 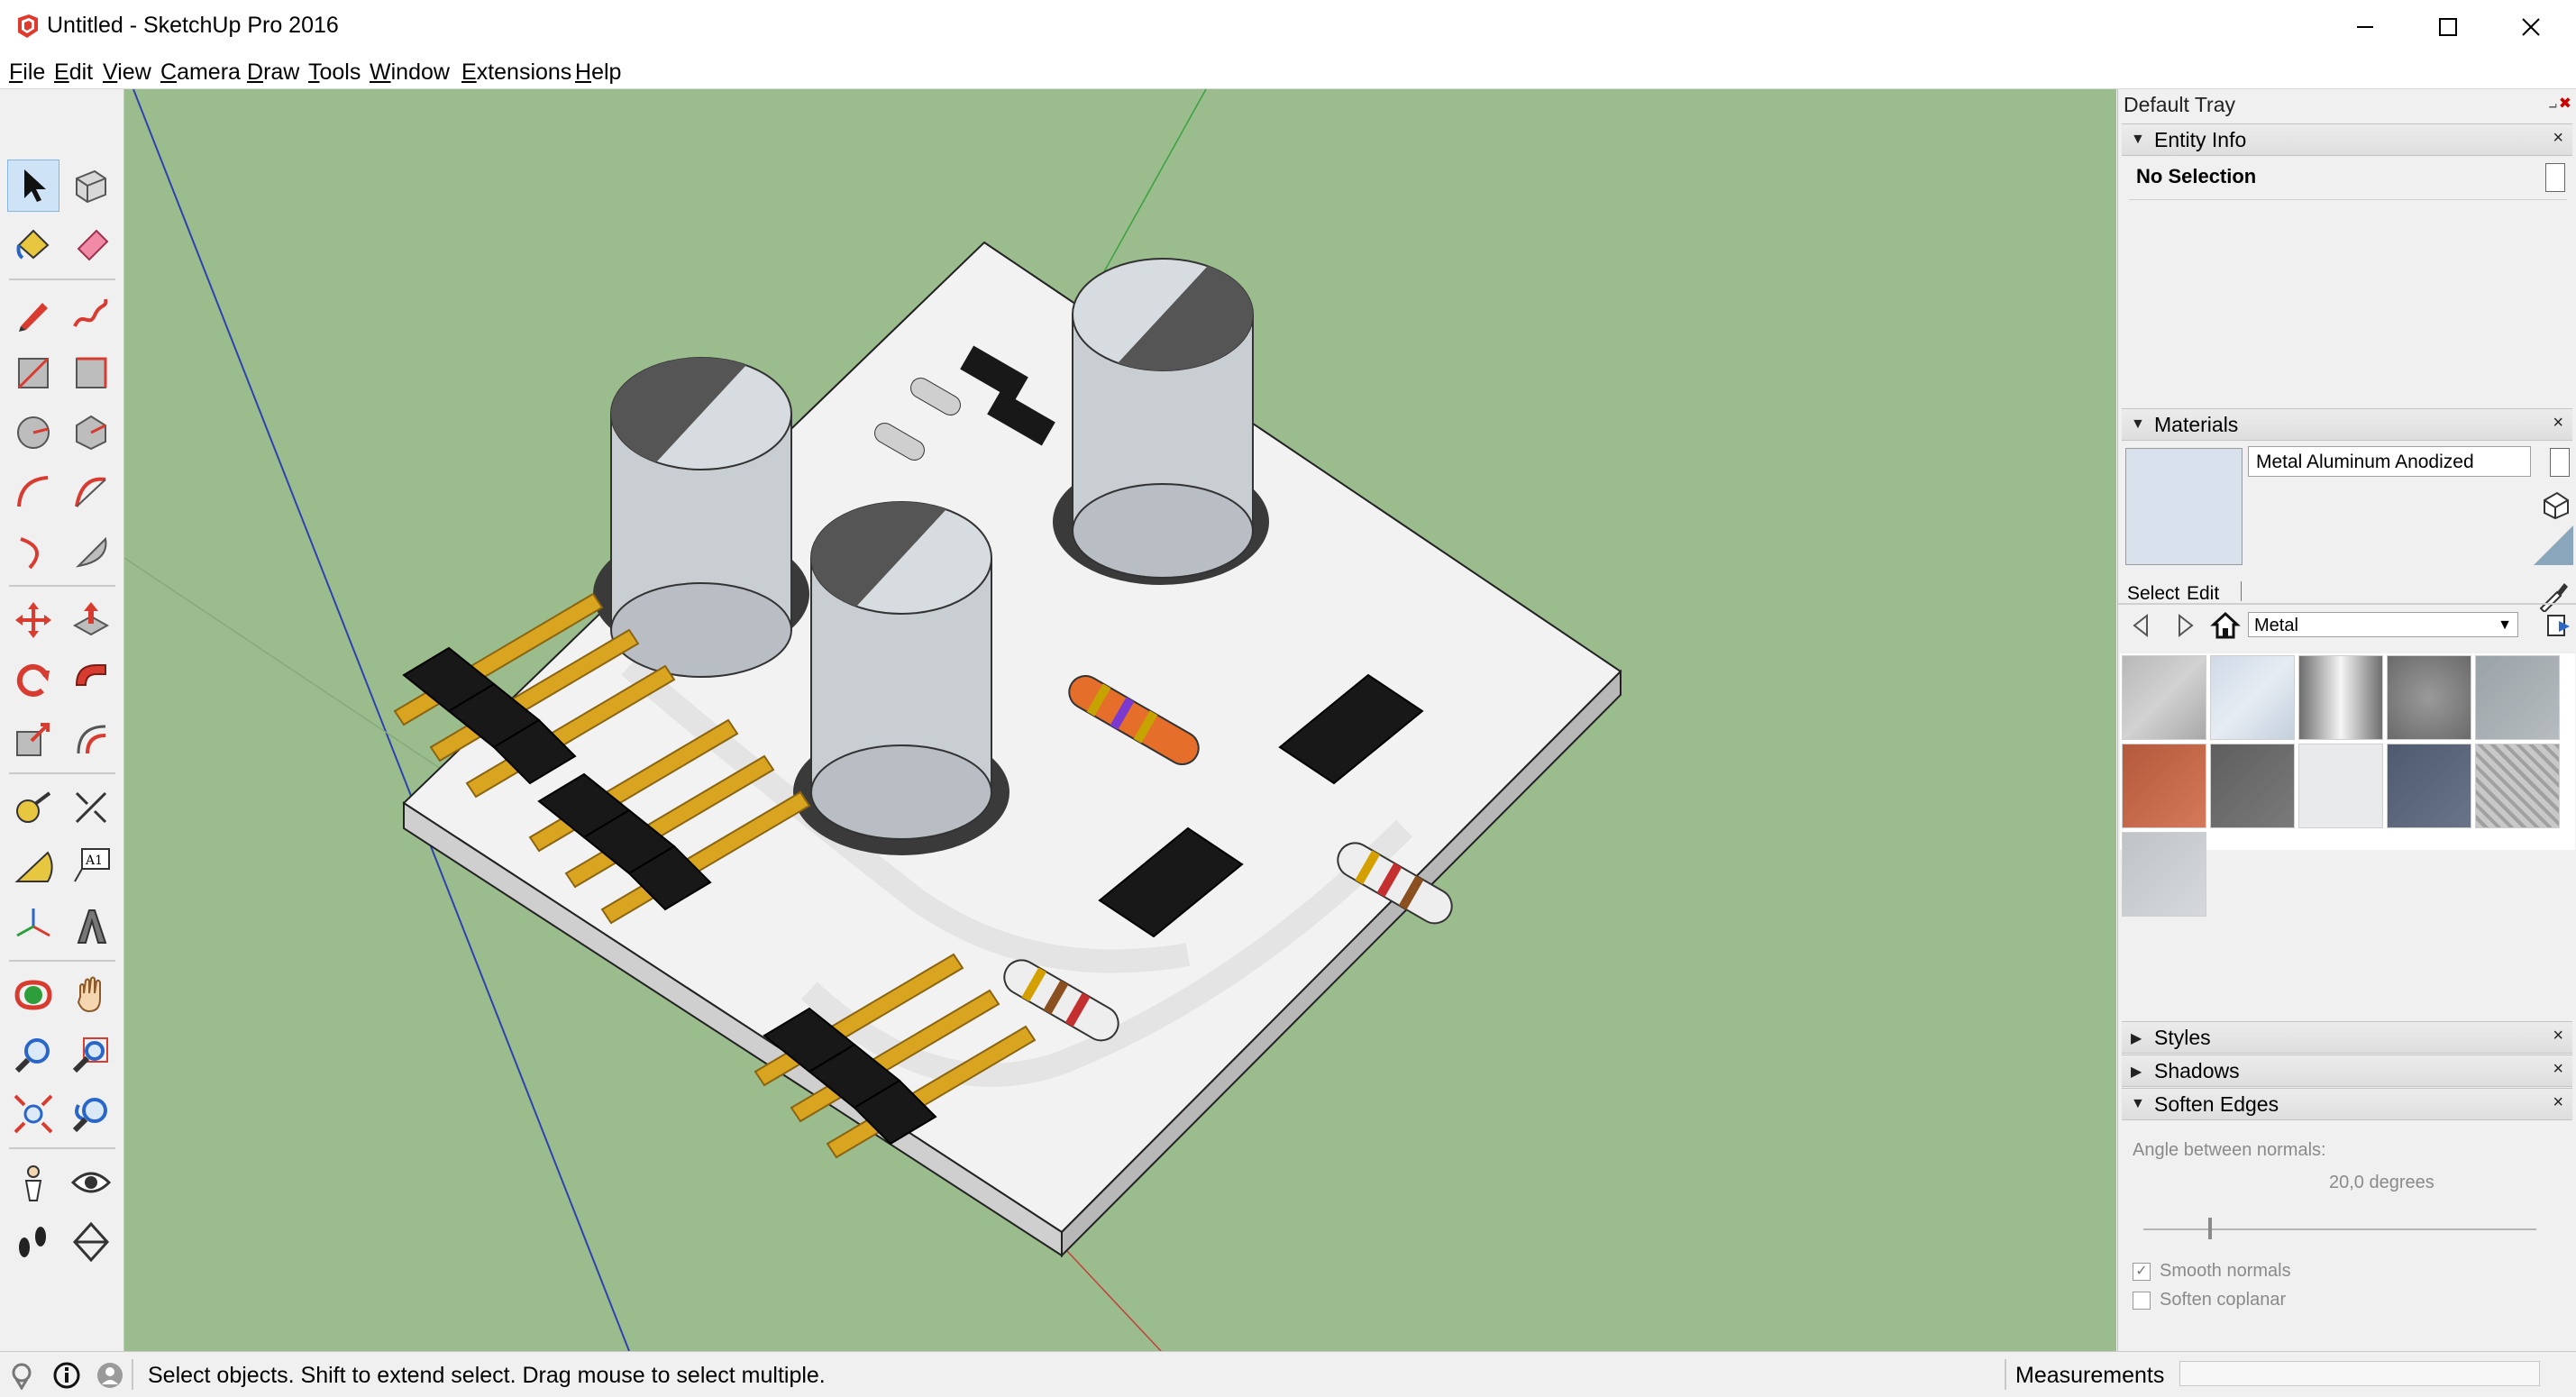 What do you see at coordinates (33, 314) in the screenshot?
I see `line-tool-button` at bounding box center [33, 314].